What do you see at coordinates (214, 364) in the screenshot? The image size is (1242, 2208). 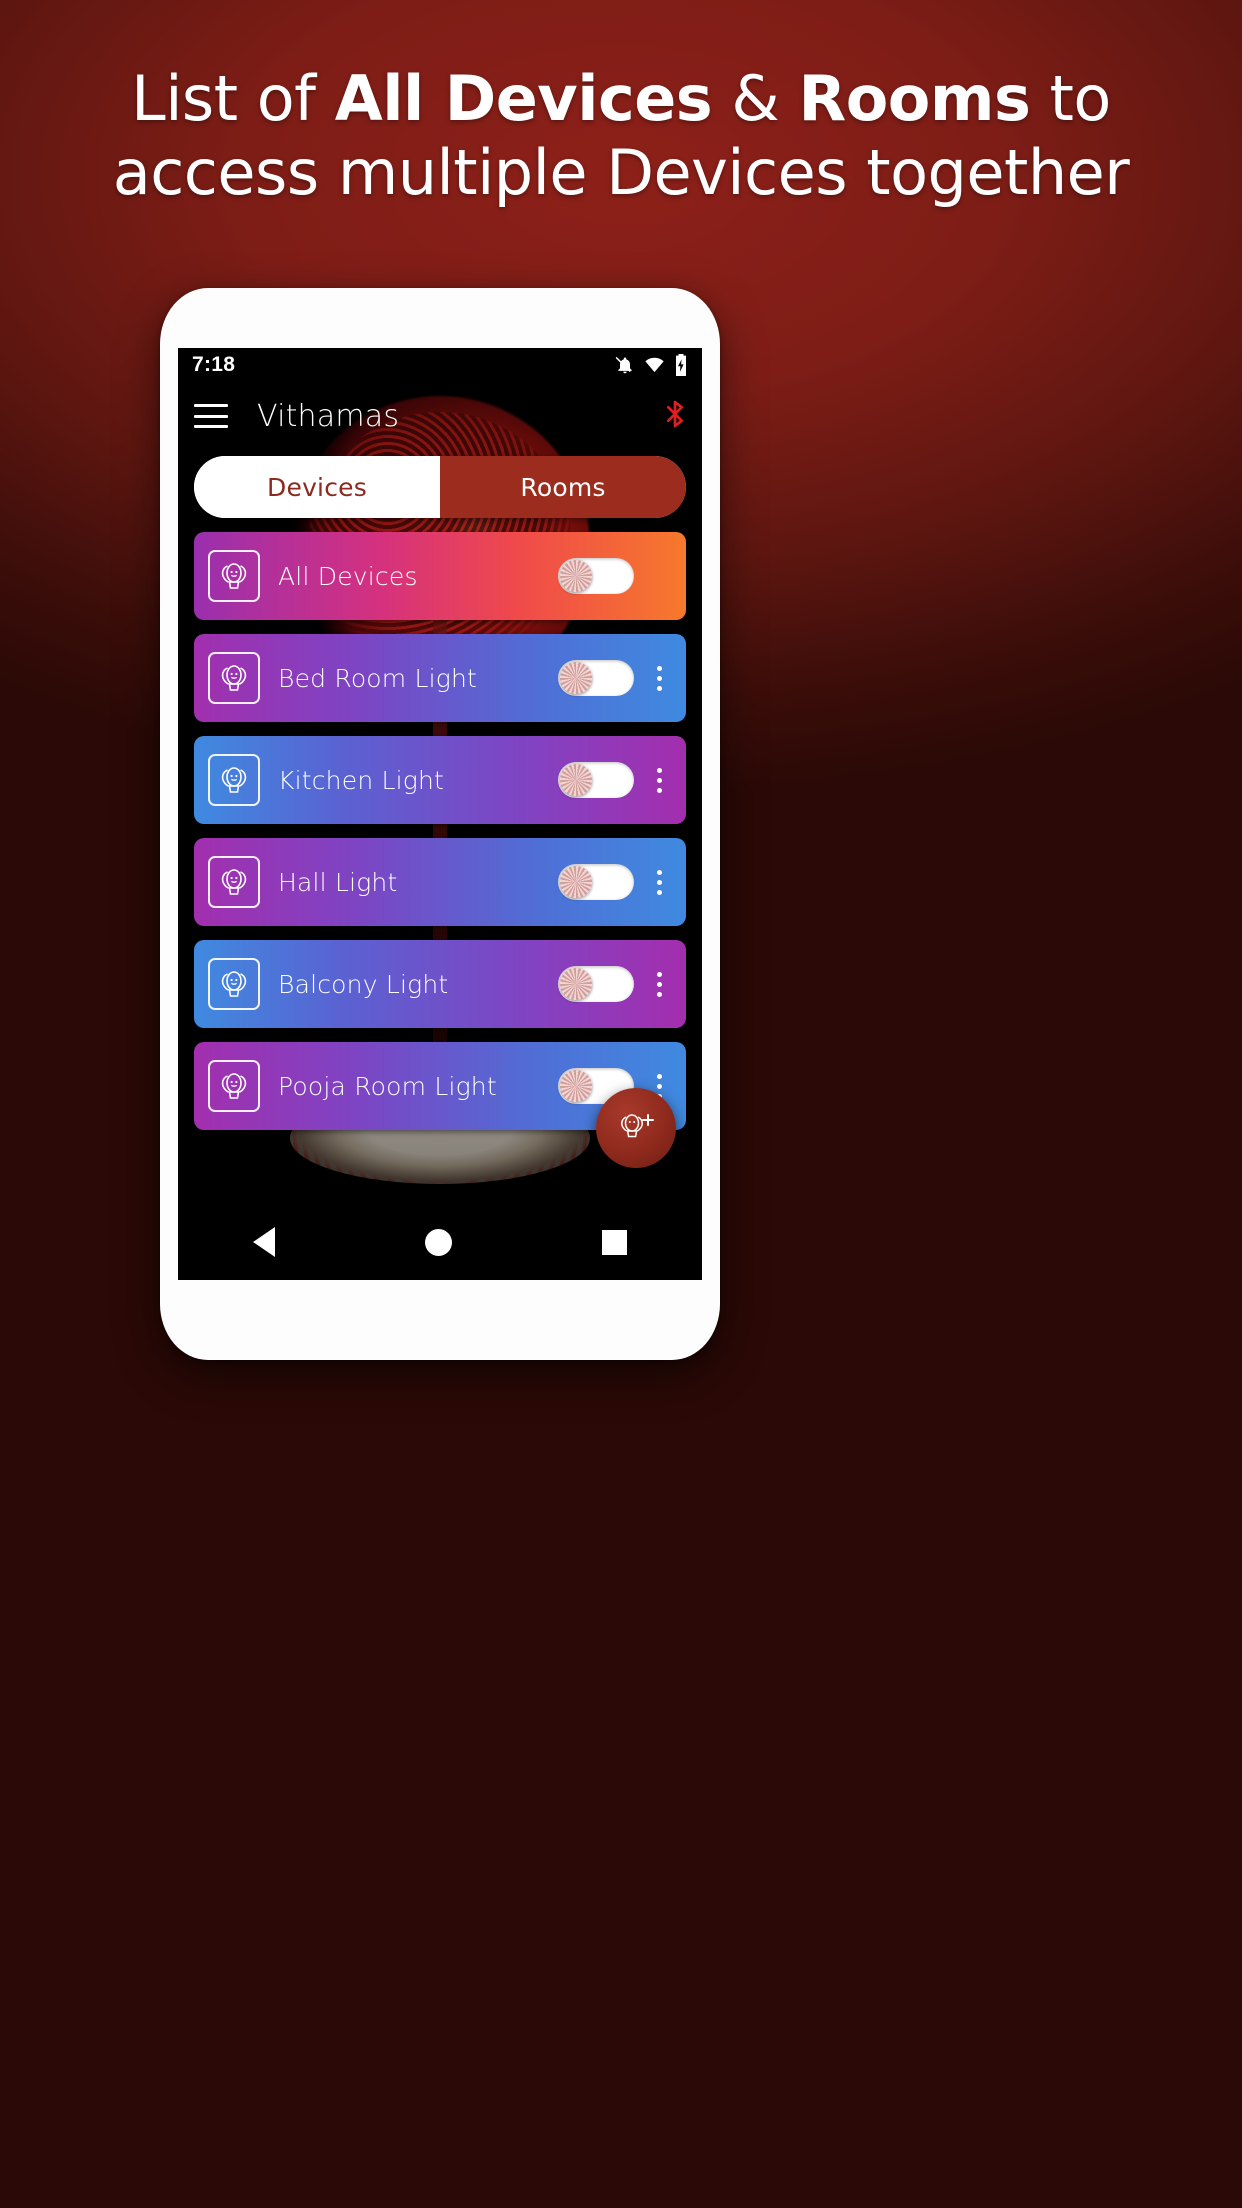 I see `status-time: 7:18` at bounding box center [214, 364].